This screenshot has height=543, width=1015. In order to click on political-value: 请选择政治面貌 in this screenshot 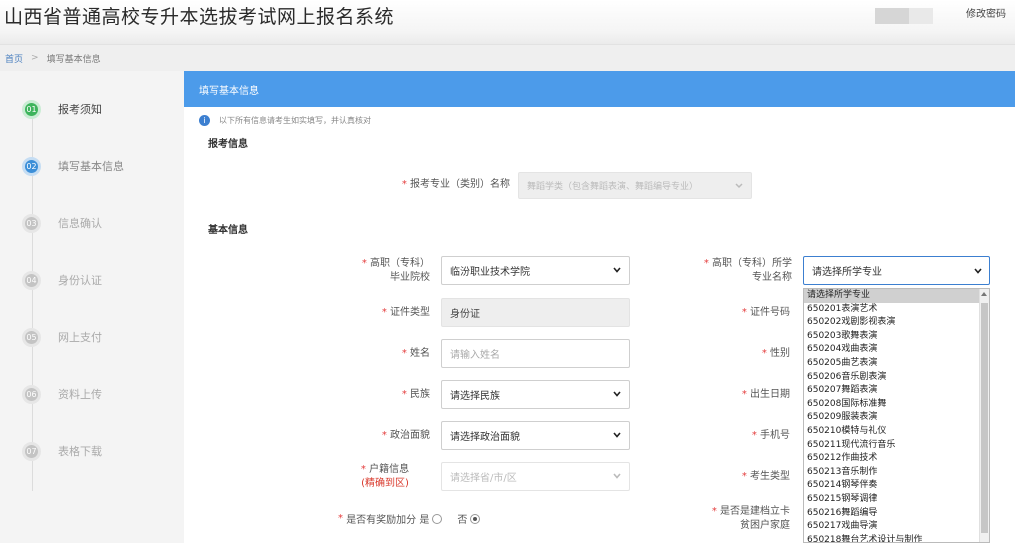, I will do `click(485, 437)`.